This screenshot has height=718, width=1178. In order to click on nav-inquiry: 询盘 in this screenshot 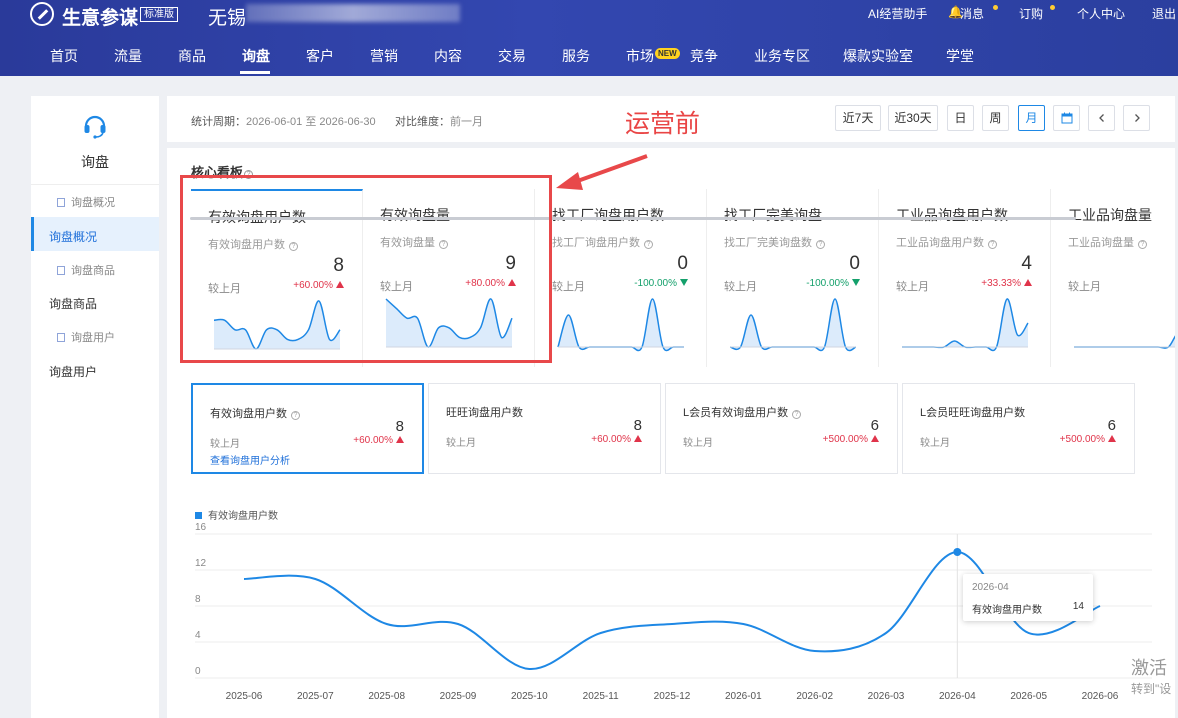, I will do `click(256, 56)`.